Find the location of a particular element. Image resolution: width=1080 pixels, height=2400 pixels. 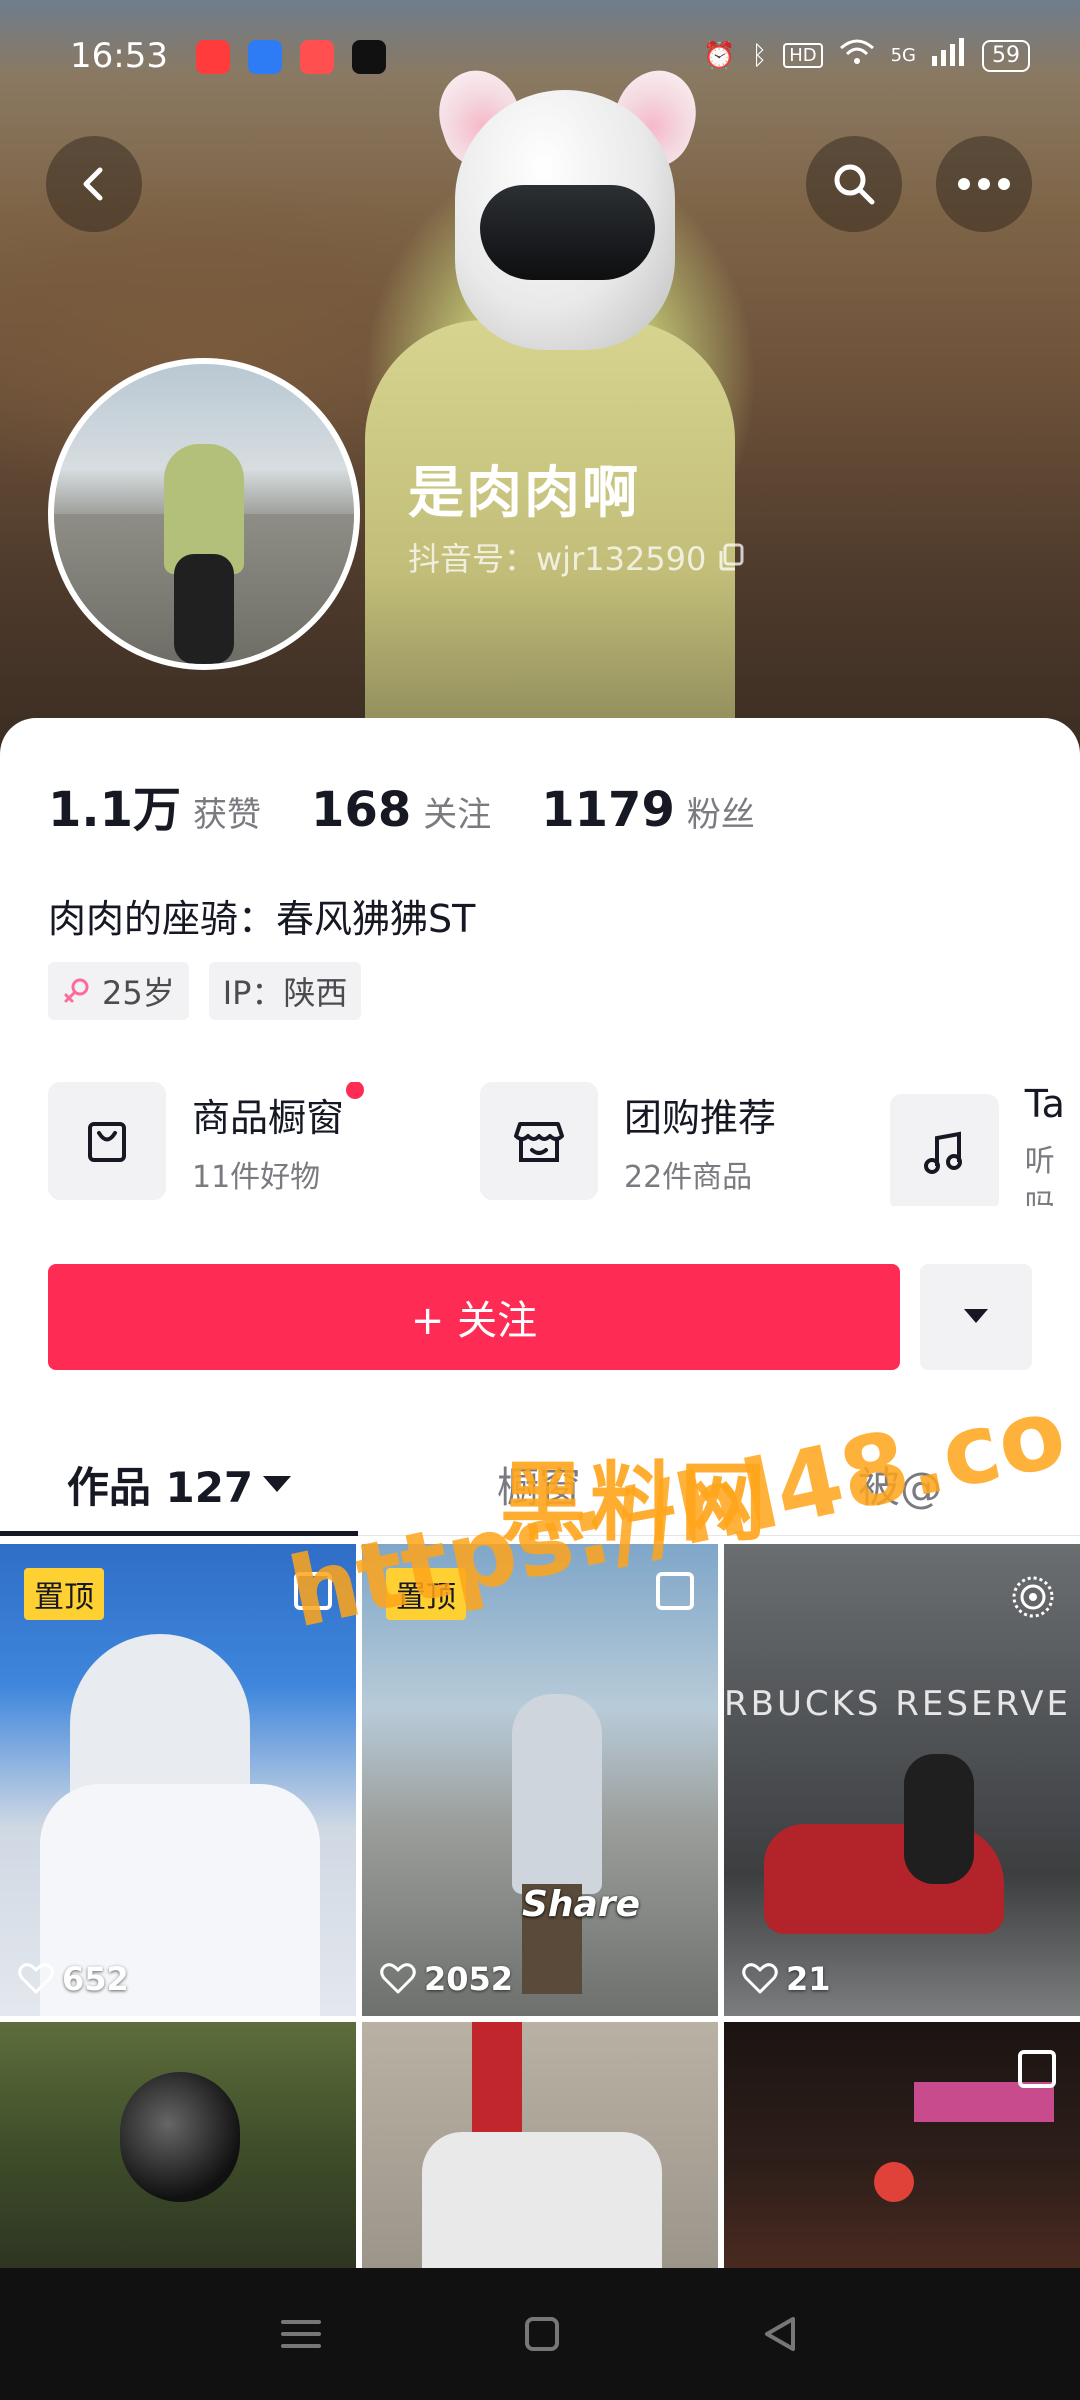

tab-works: 作品 127 is located at coordinates (179, 1484).